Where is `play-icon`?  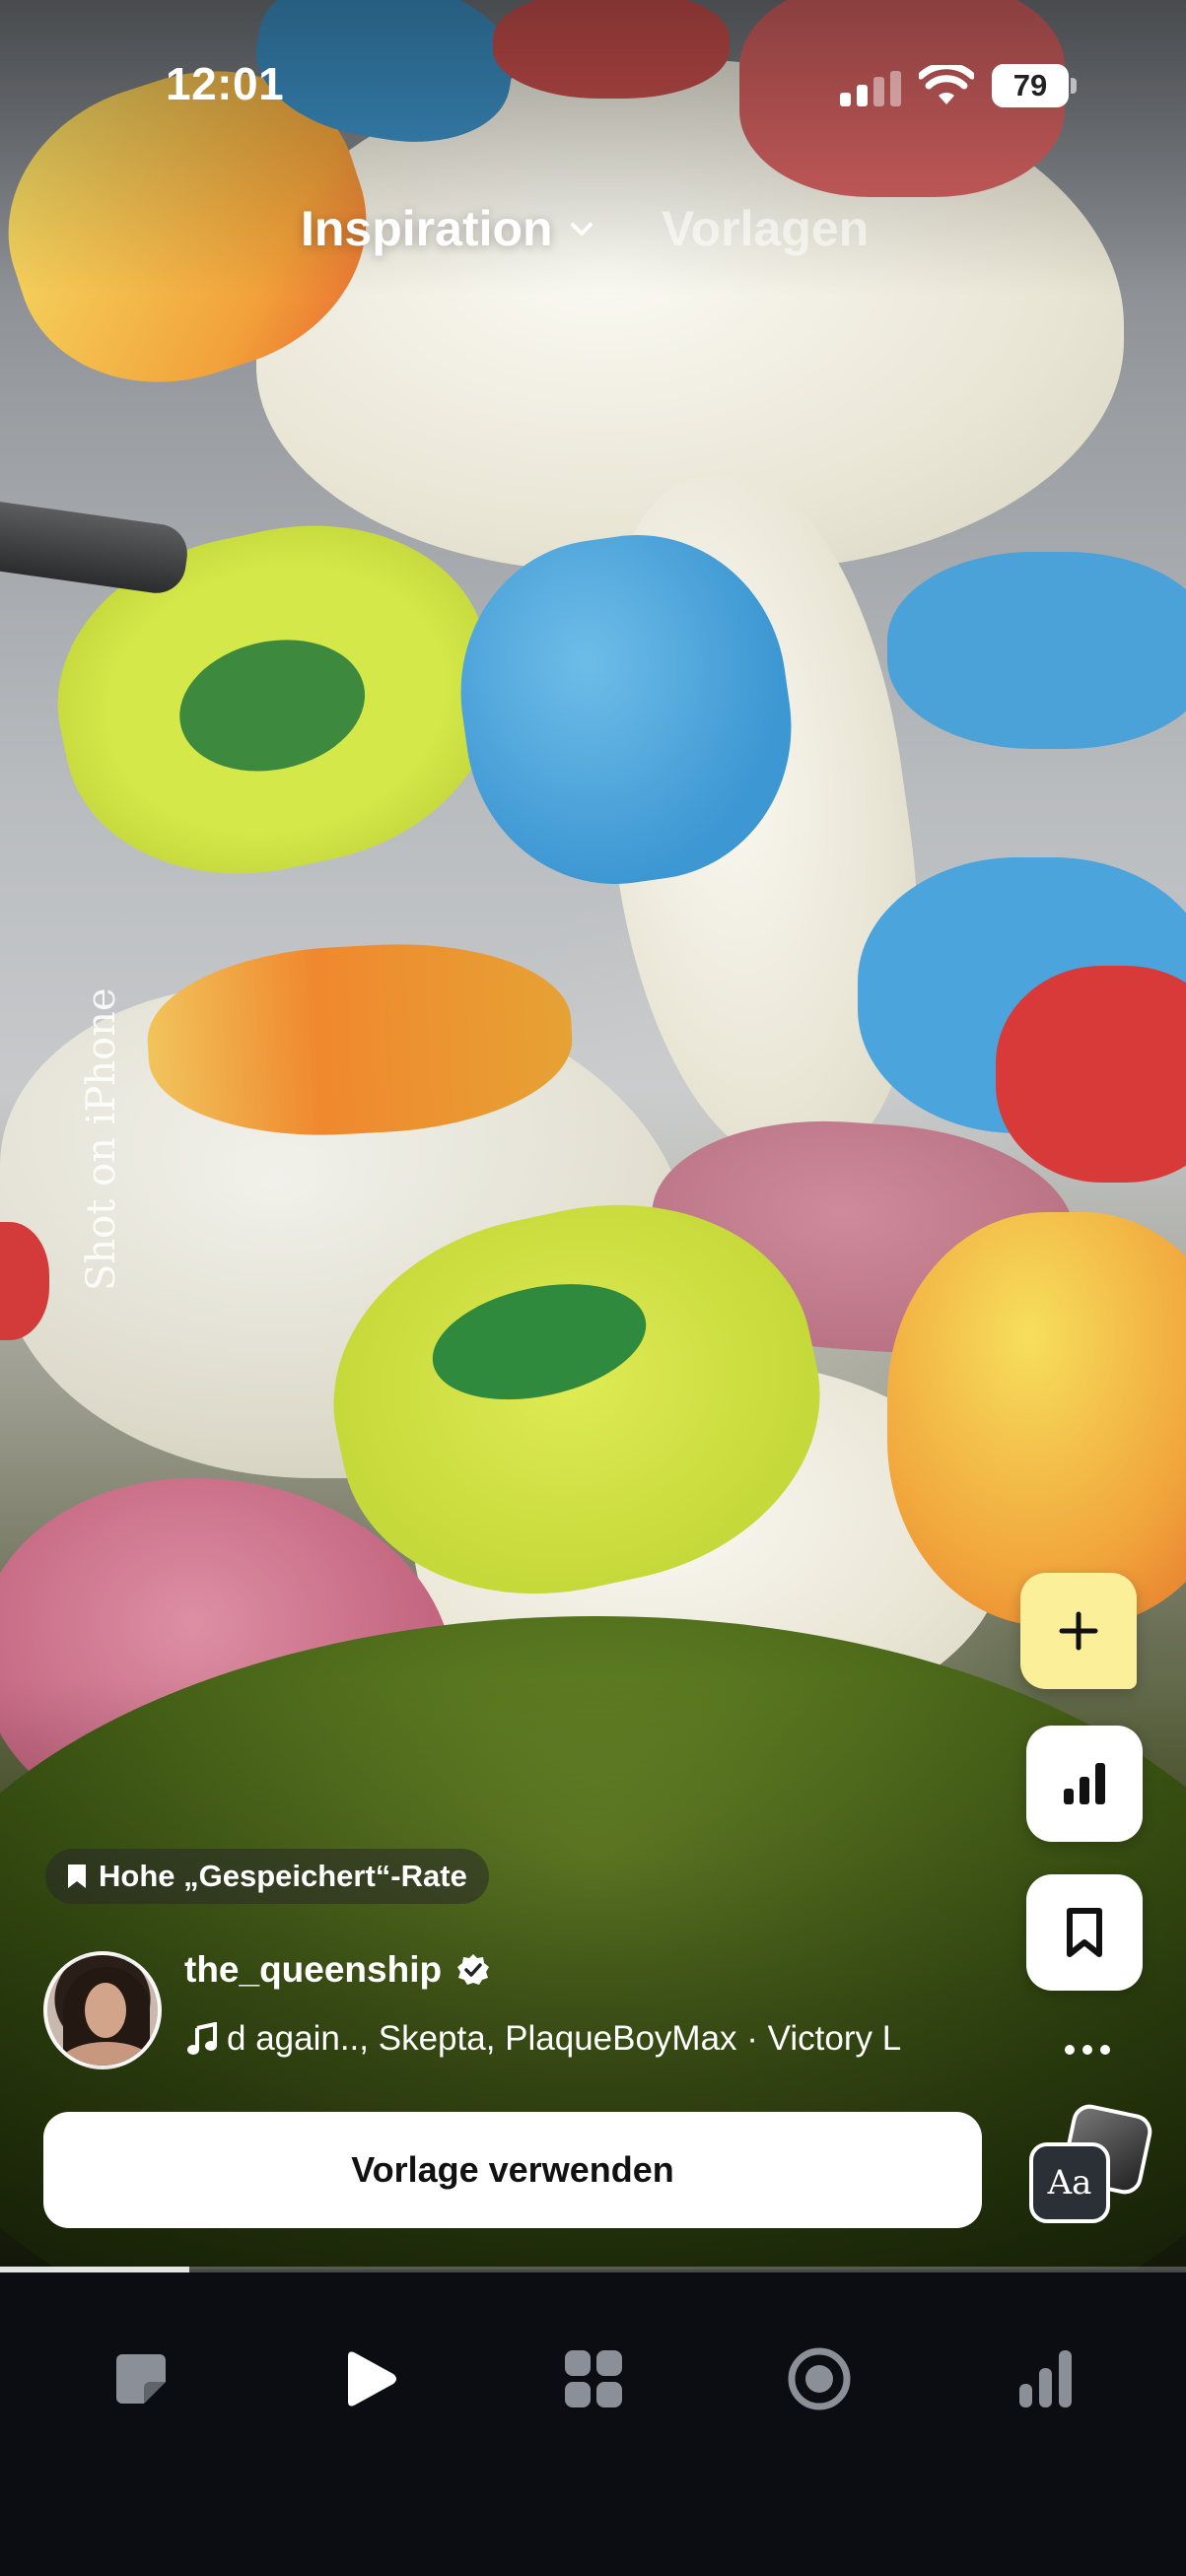
play-icon is located at coordinates (372, 2379).